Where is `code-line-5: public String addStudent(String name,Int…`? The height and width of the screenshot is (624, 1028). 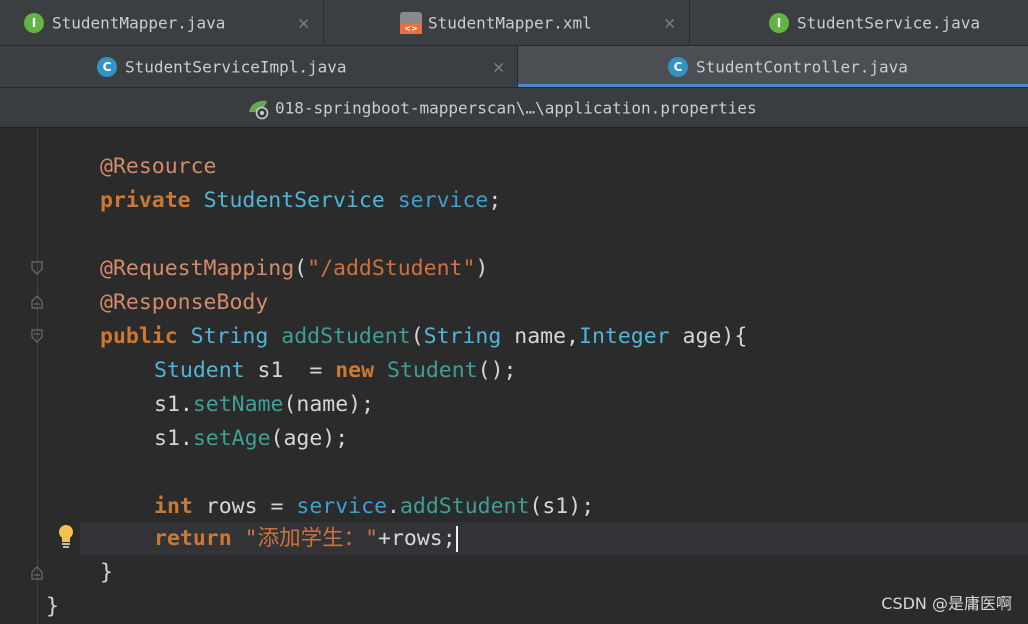
code-line-5: public String addStudent(String name,Int… is located at coordinates (424, 336).